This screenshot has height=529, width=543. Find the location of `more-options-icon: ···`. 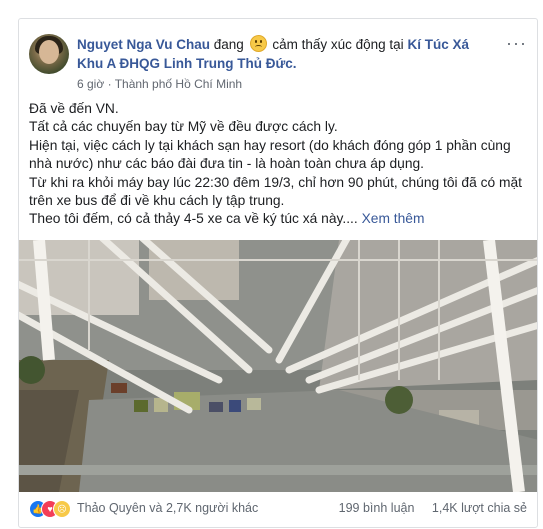

more-options-icon: ··· is located at coordinates (516, 43).